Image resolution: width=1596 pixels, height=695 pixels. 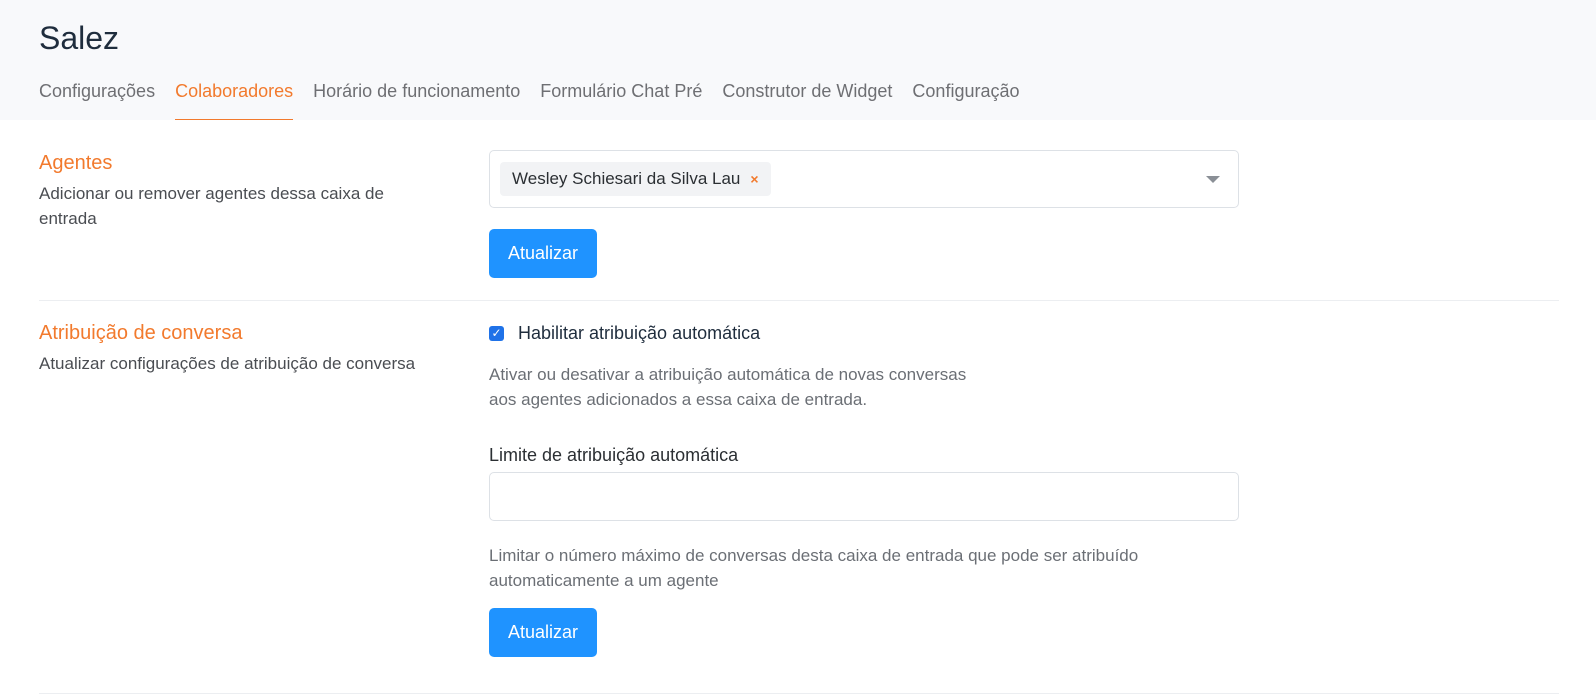 I want to click on auto-assign-row: ✓ Habilitar atribuição automática, so click(x=624, y=333).